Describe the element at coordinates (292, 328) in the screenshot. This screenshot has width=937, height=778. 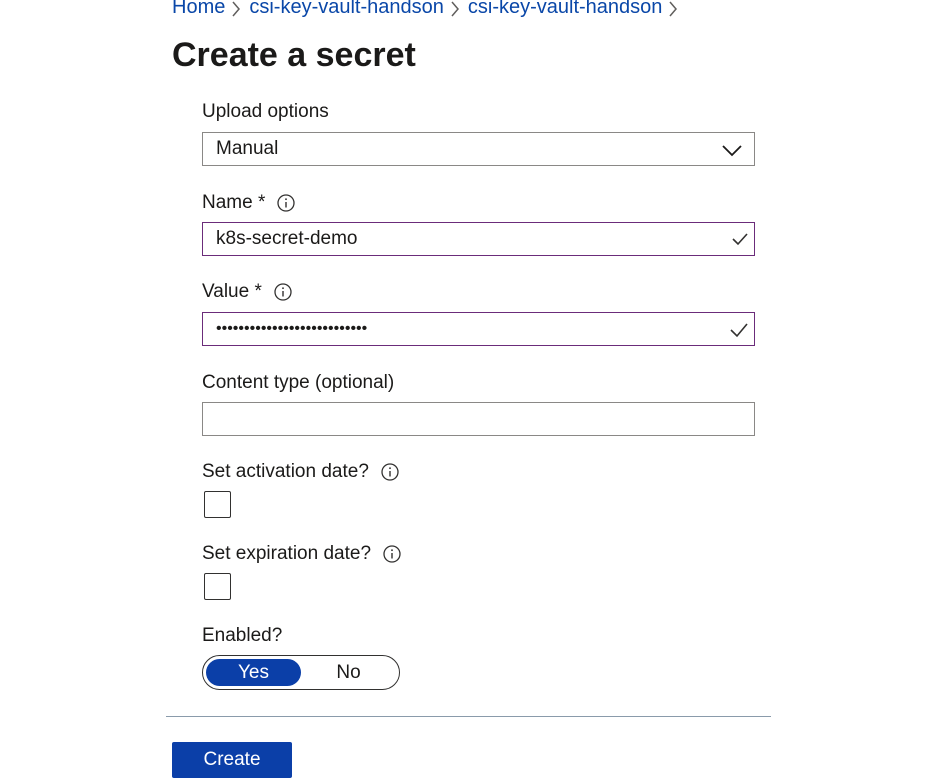
I see `value-masked-text: •••••••••••••••••••••••••••` at that location.